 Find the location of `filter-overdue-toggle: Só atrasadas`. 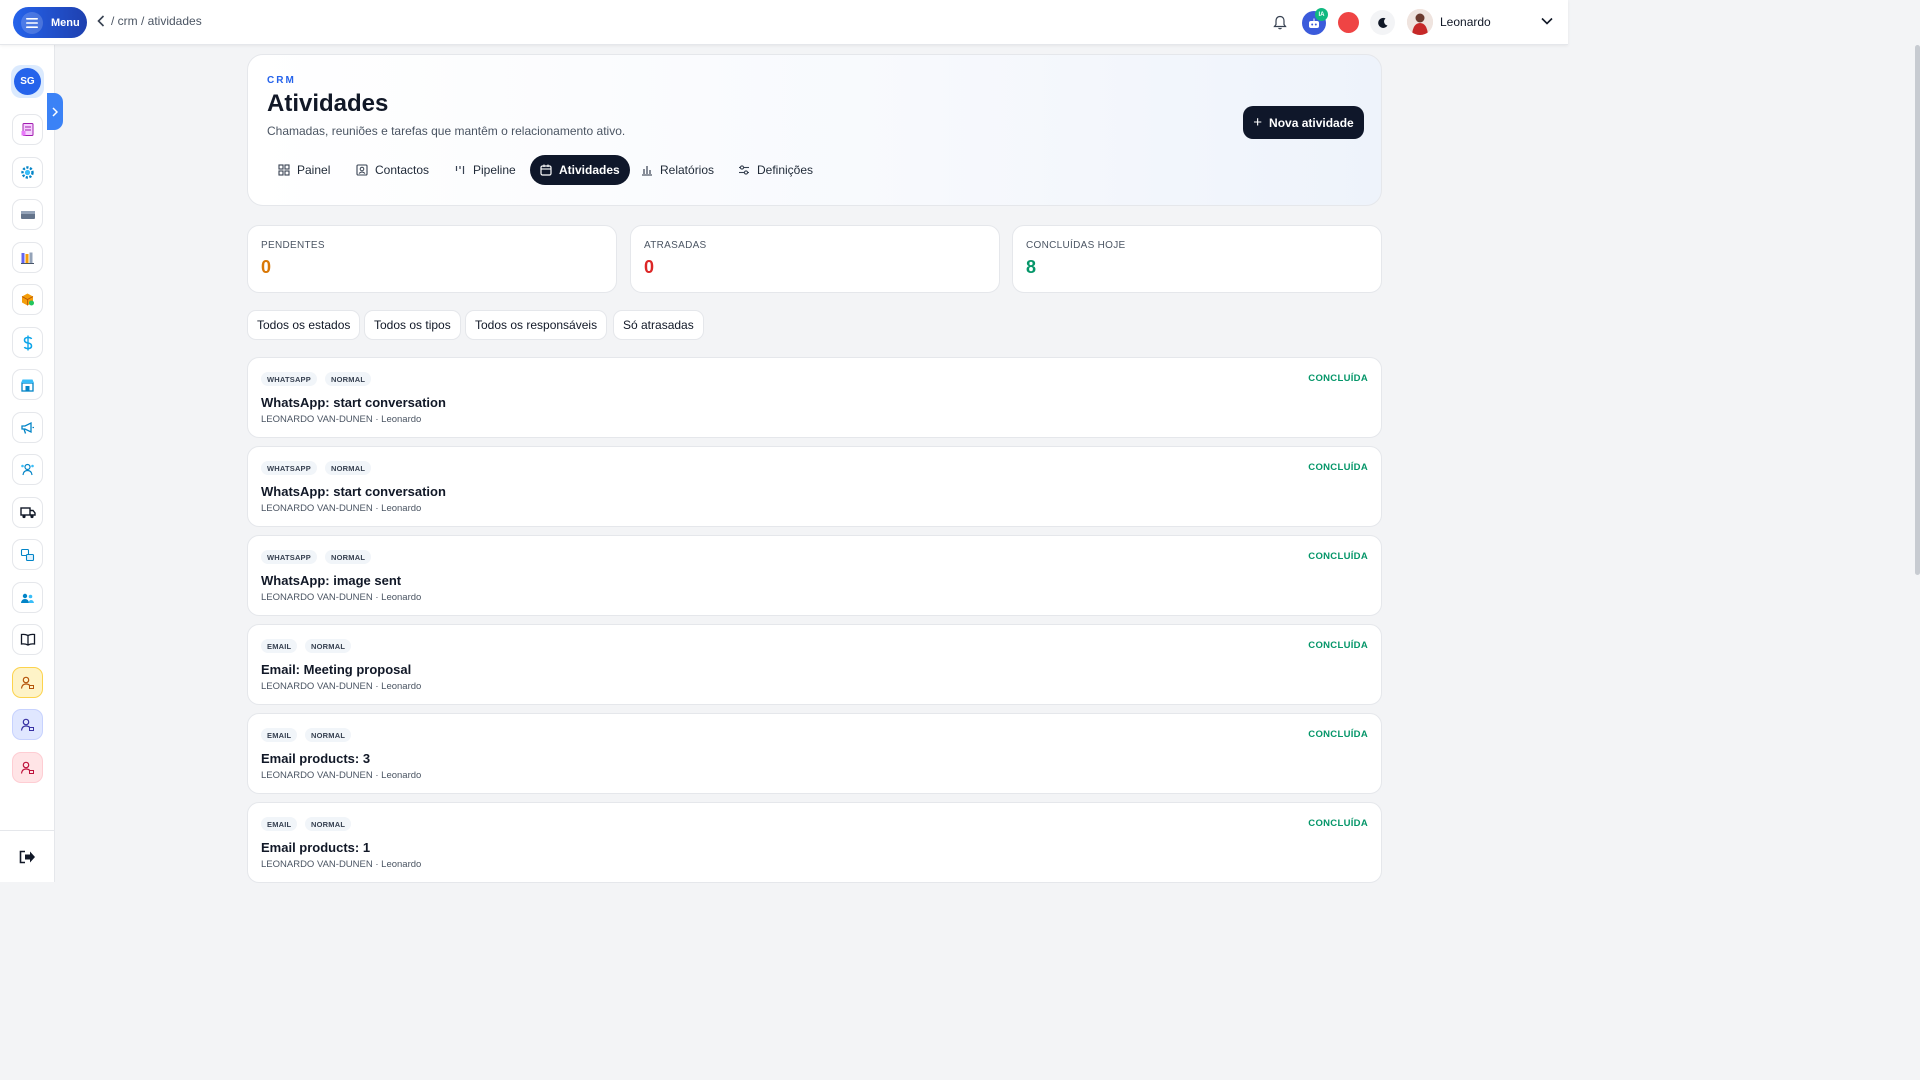

filter-overdue-toggle: Só atrasadas is located at coordinates (658, 325).